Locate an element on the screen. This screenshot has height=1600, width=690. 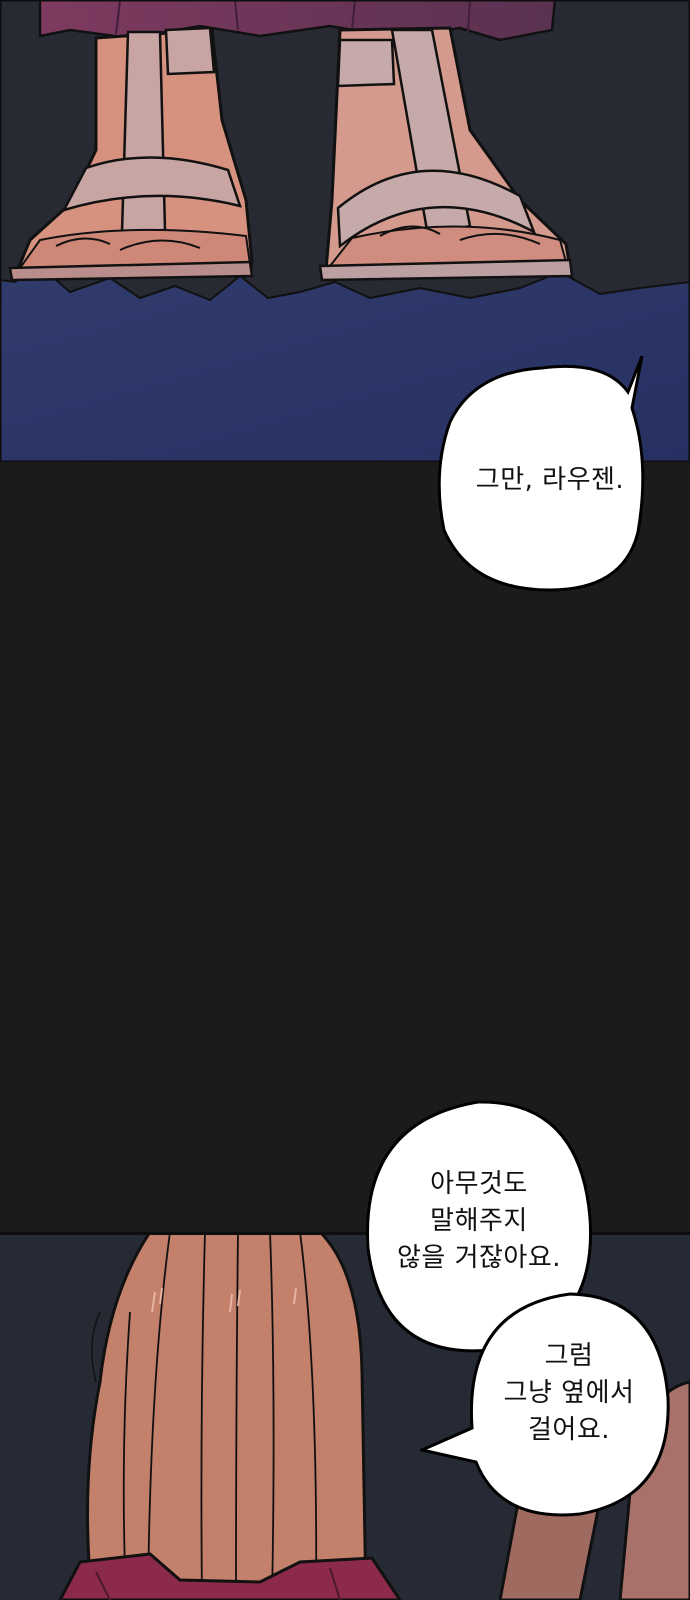
speech-bubble-3: 그럼 그냥 옆에서 걸어요. is located at coordinates (549, 1406).